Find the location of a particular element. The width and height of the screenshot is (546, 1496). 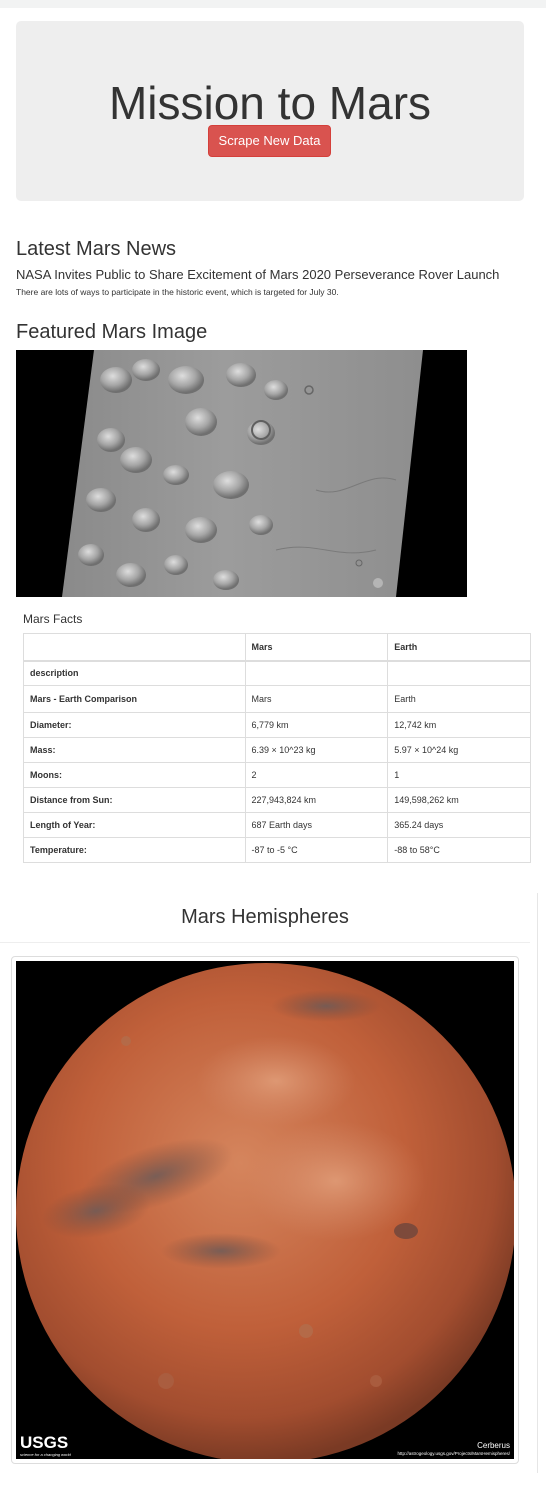

earth-value: Earth is located at coordinates (459, 699).